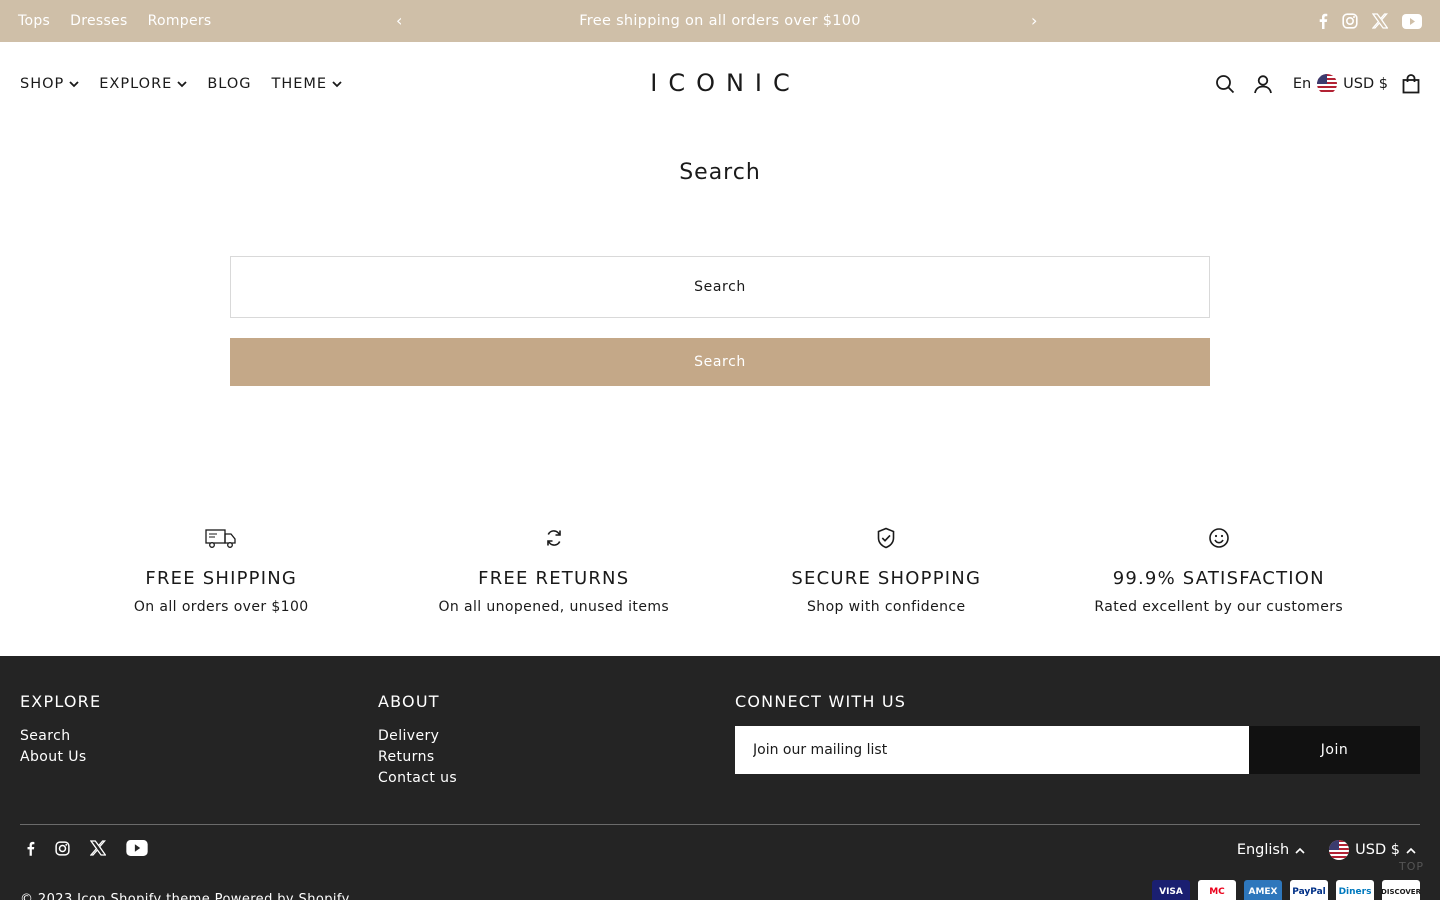  I want to click on search-icon, so click(1225, 84).